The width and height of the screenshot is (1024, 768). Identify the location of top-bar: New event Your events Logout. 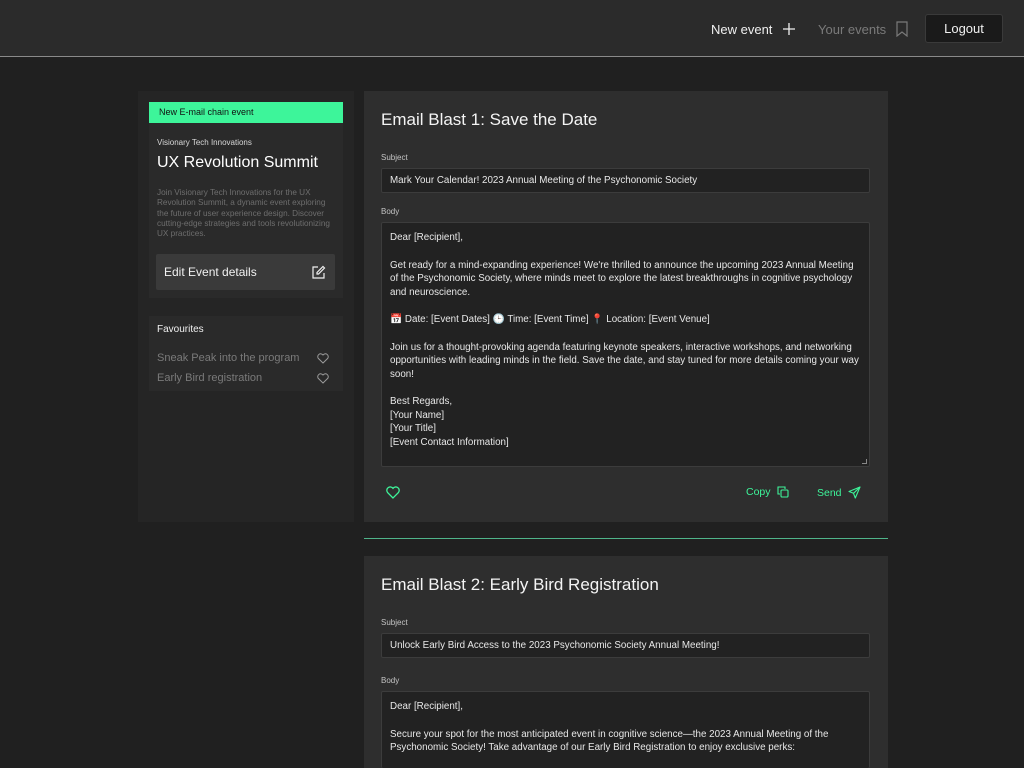
(512, 28).